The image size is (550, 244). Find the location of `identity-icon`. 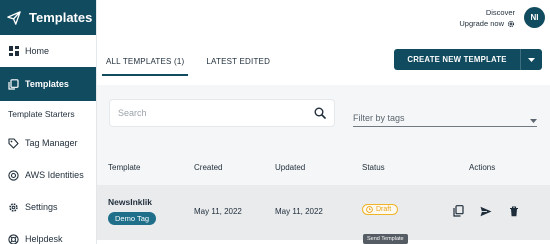

identity-icon is located at coordinates (13, 175).